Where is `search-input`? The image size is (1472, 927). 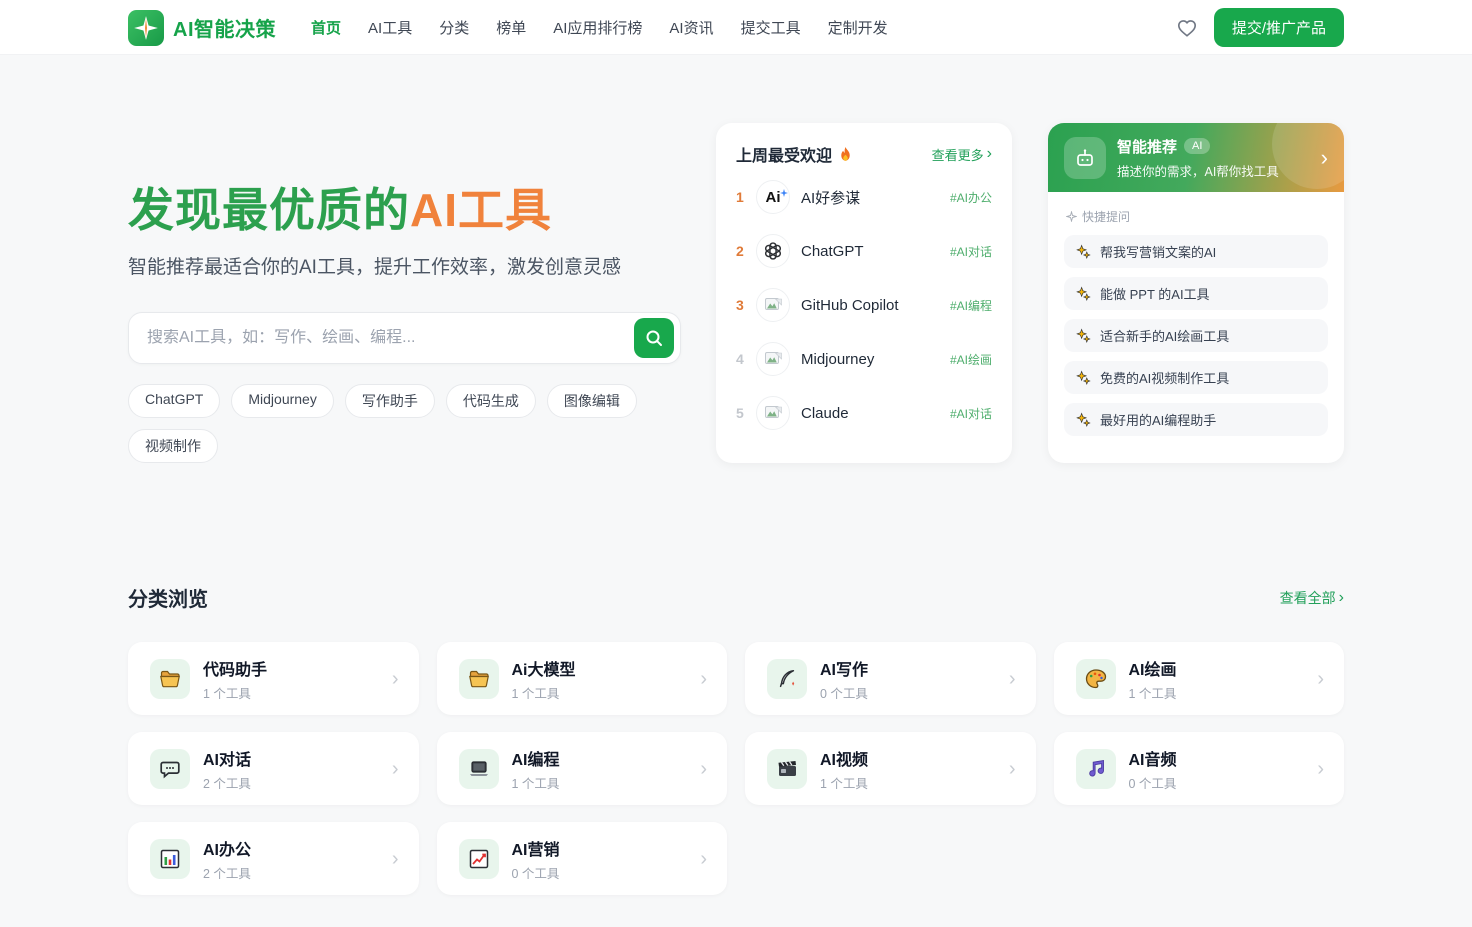 search-input is located at coordinates (390, 337).